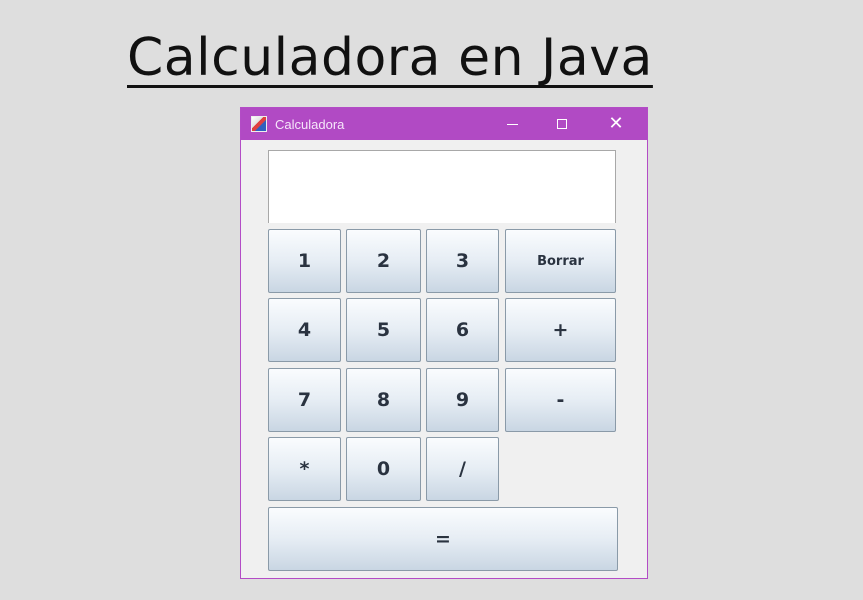 The width and height of the screenshot is (863, 600). What do you see at coordinates (383, 261) in the screenshot?
I see `key-2-button: 2` at bounding box center [383, 261].